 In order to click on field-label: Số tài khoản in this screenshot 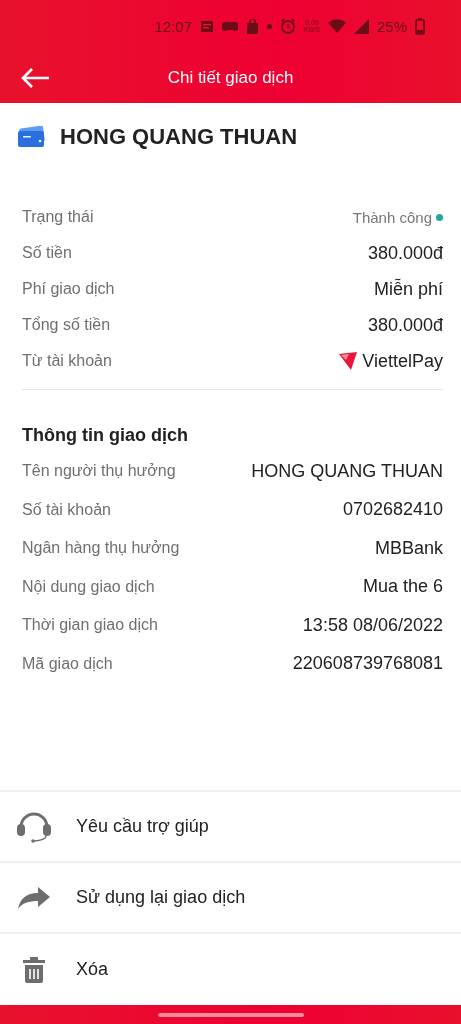, I will do `click(66, 509)`.